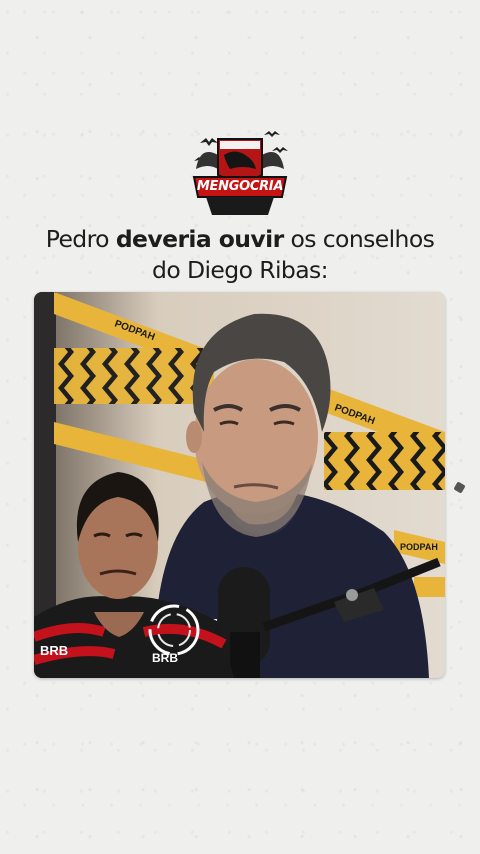 The width and height of the screenshot is (480, 854). I want to click on headline-line-2: do Diego Ribas:, so click(240, 270).